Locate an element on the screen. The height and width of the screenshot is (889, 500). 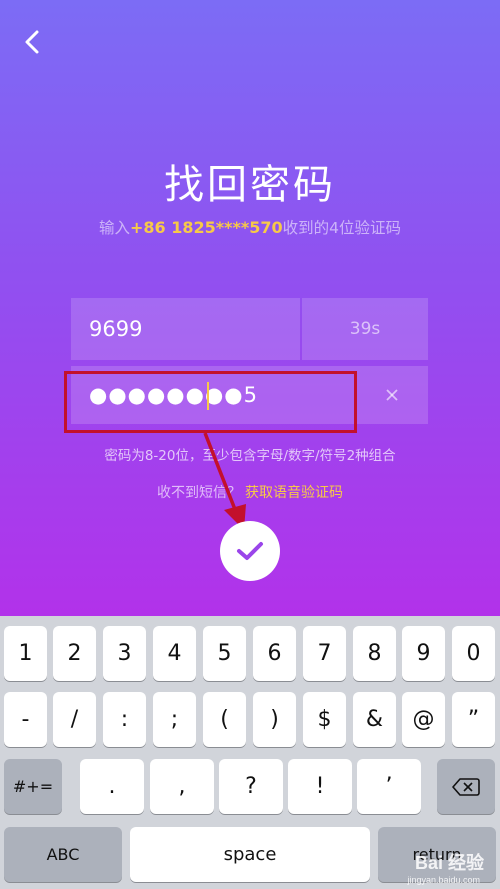
key-hyphen: - is located at coordinates (25, 719).